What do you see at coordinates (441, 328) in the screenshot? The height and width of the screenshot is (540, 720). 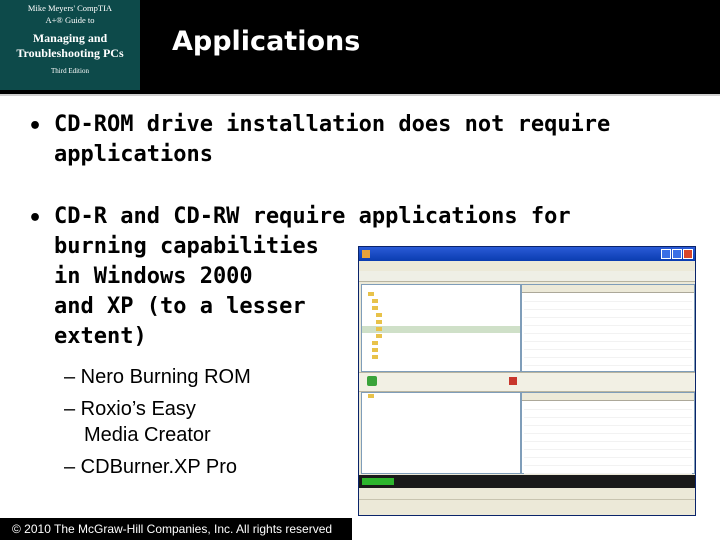 I see `folder-tree-pane` at bounding box center [441, 328].